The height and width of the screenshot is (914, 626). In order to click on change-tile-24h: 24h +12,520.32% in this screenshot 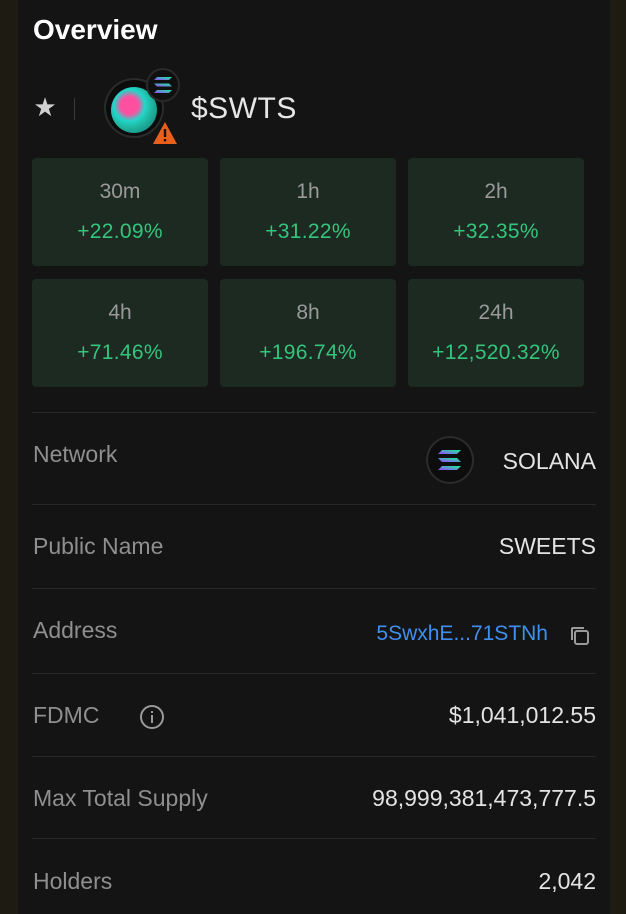, I will do `click(496, 333)`.